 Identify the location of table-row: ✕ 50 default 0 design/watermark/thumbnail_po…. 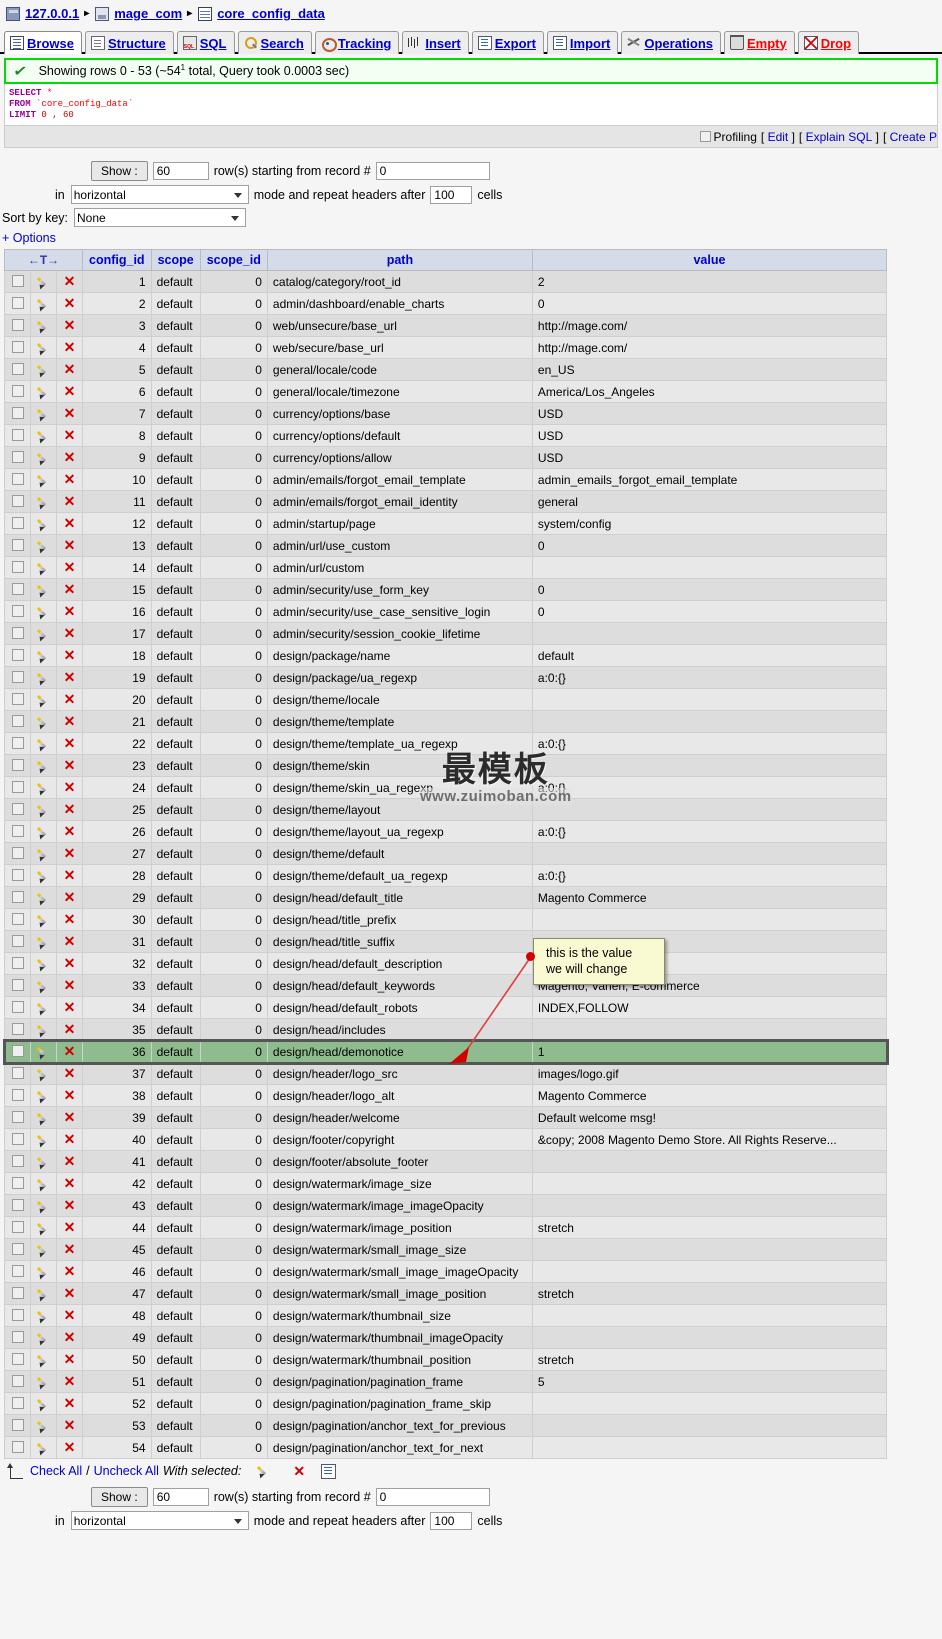
(446, 1359).